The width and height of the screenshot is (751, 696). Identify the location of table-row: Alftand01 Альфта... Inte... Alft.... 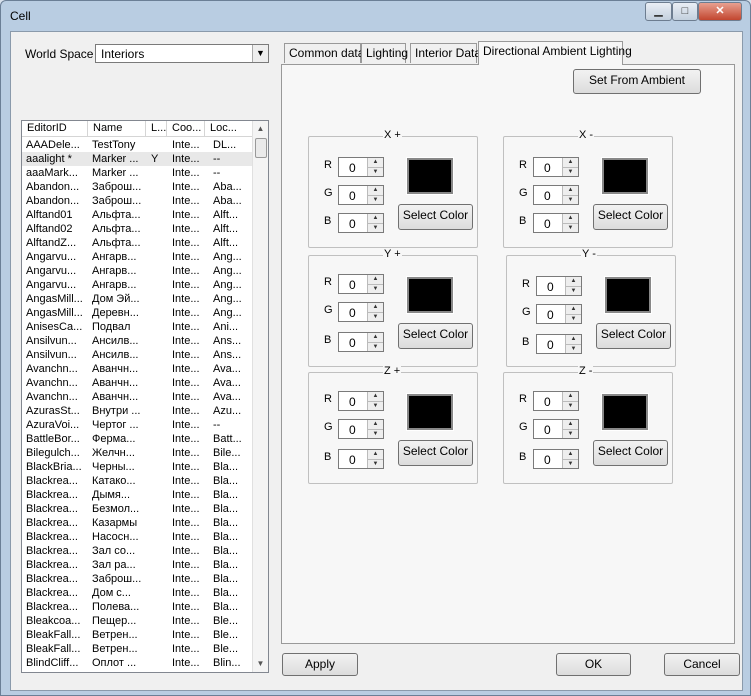
(137, 215).